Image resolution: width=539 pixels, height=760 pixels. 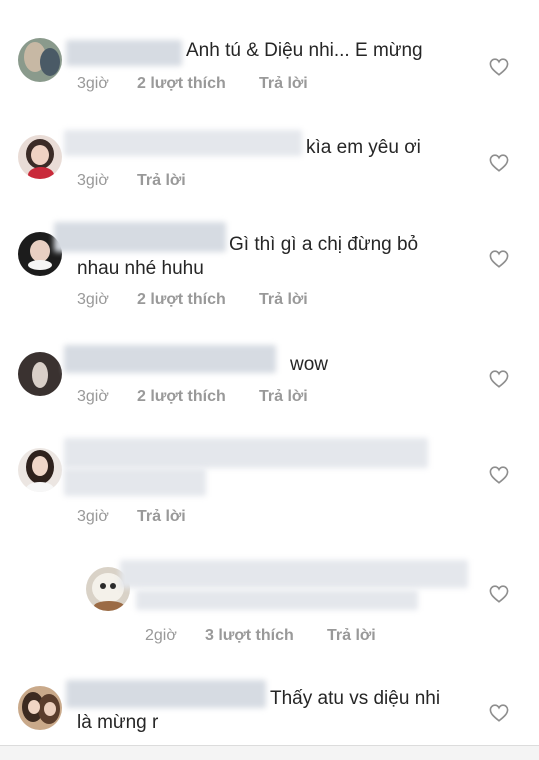 I want to click on comment-meta: 2giờ 3 lượt thích Trả lời, so click(x=269, y=637).